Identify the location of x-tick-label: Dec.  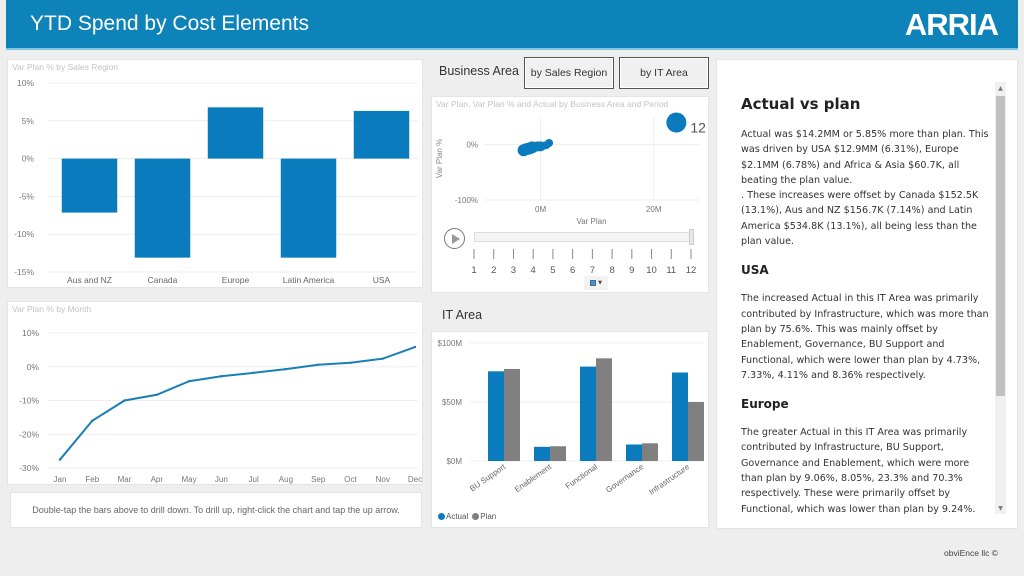
(415, 479).